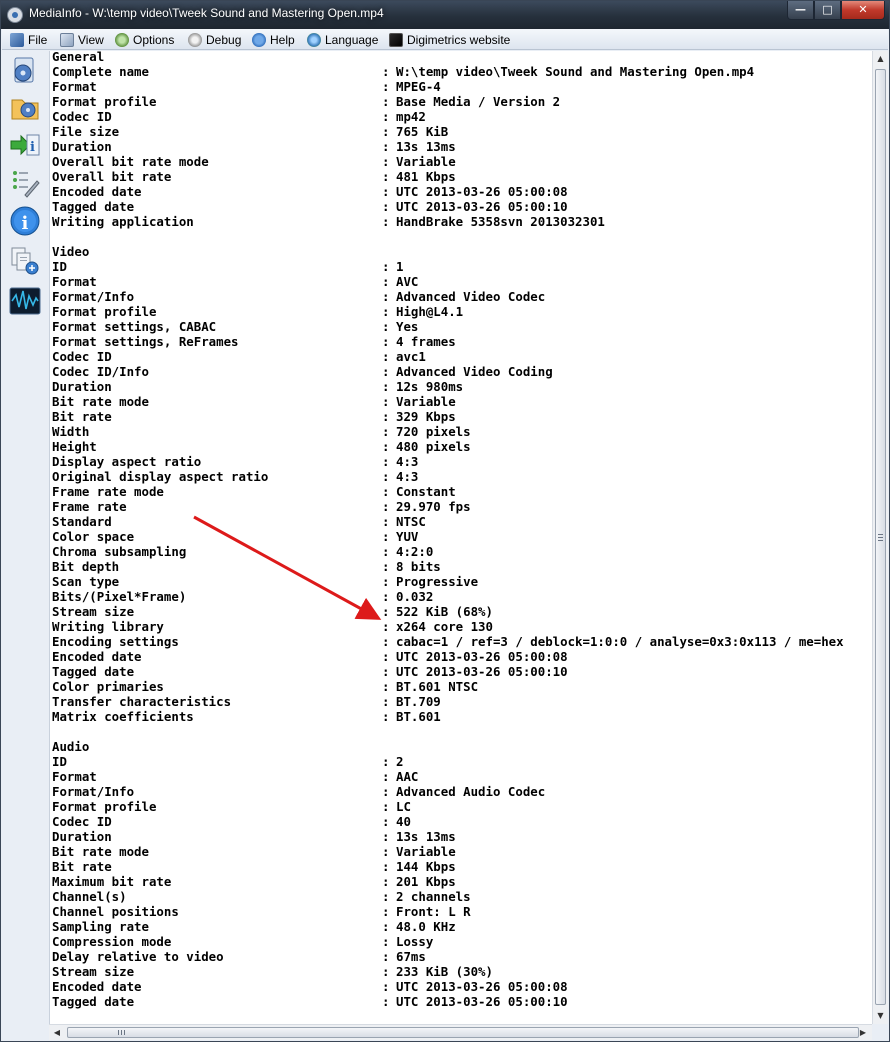 The image size is (890, 1042). I want to click on menu-language: Language, so click(342, 39).